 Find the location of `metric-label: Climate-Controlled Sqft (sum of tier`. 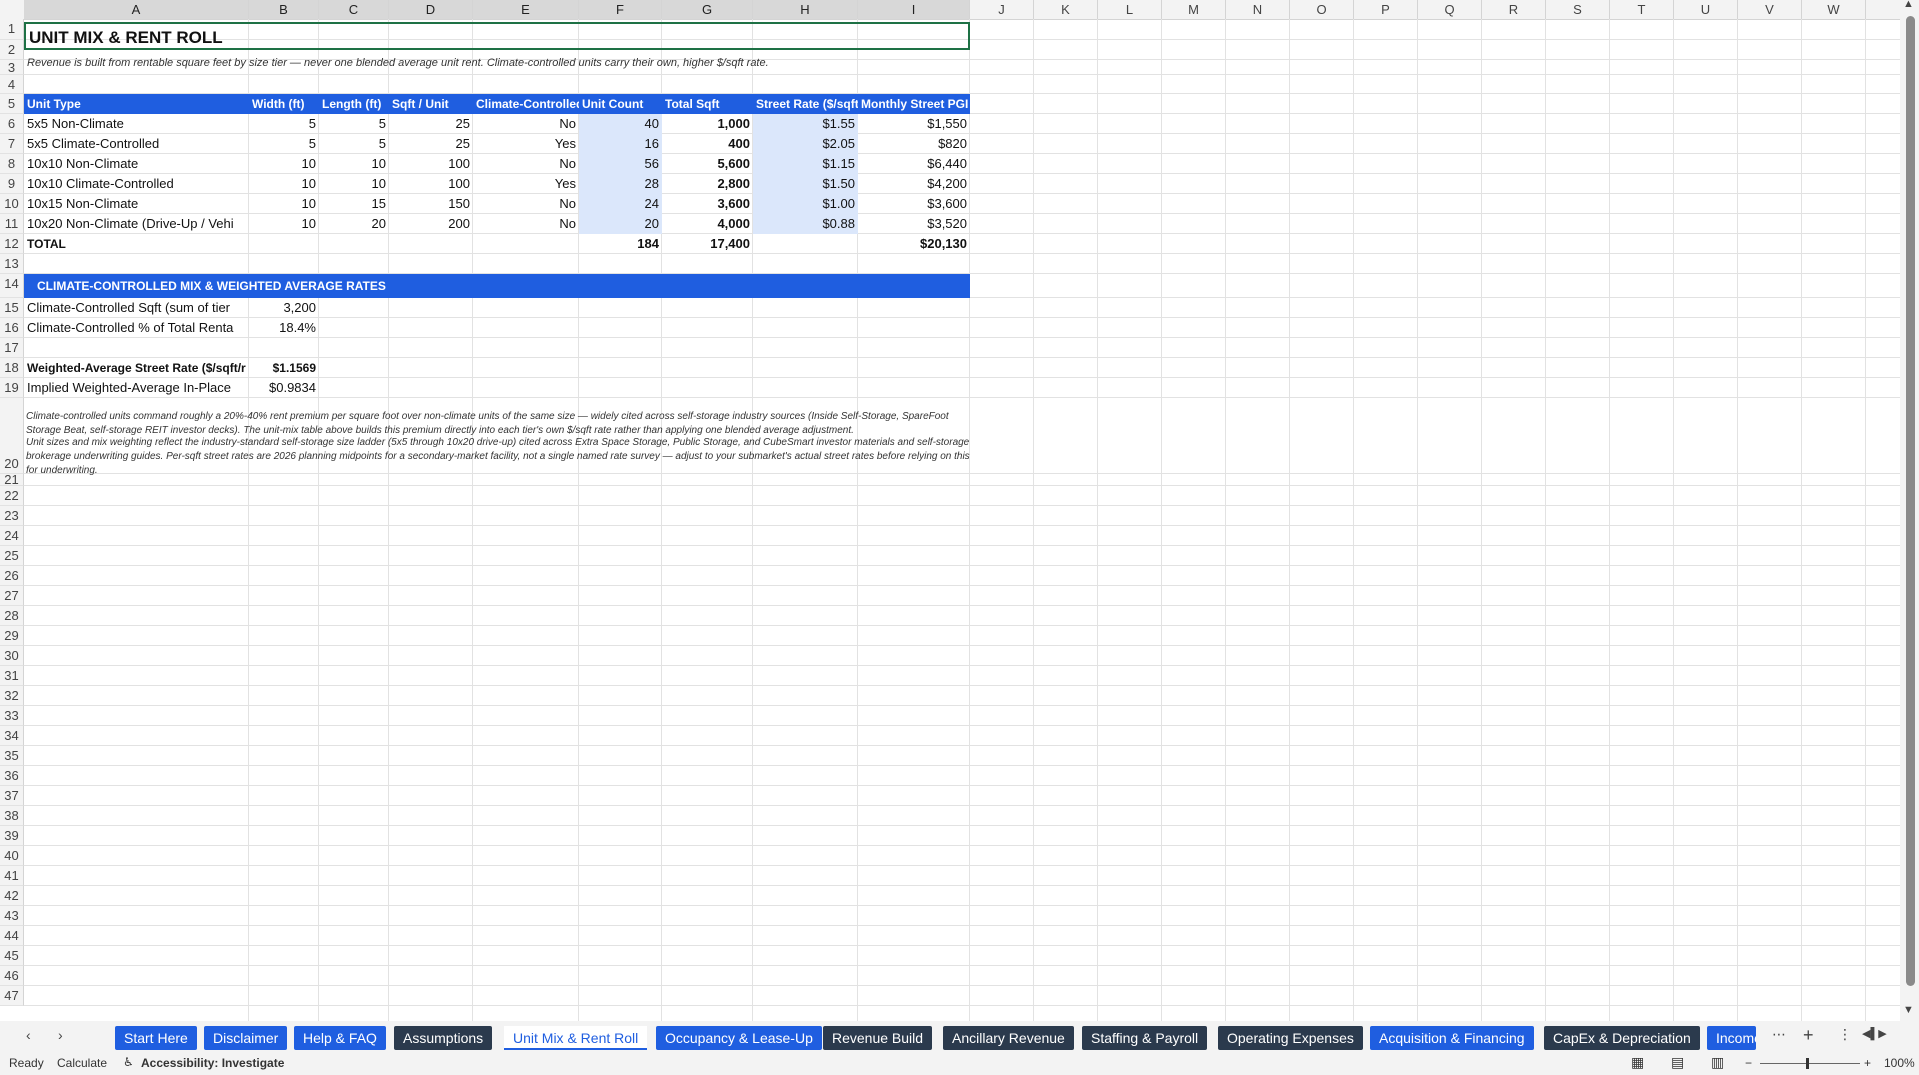

metric-label: Climate-Controlled Sqft (sum of tier is located at coordinates (136, 308).